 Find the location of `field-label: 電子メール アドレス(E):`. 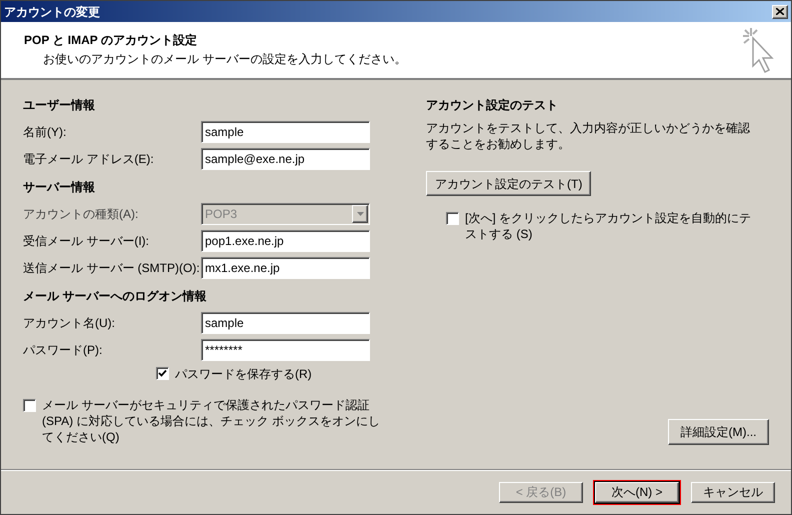

field-label: 電子メール アドレス(E): is located at coordinates (89, 159).